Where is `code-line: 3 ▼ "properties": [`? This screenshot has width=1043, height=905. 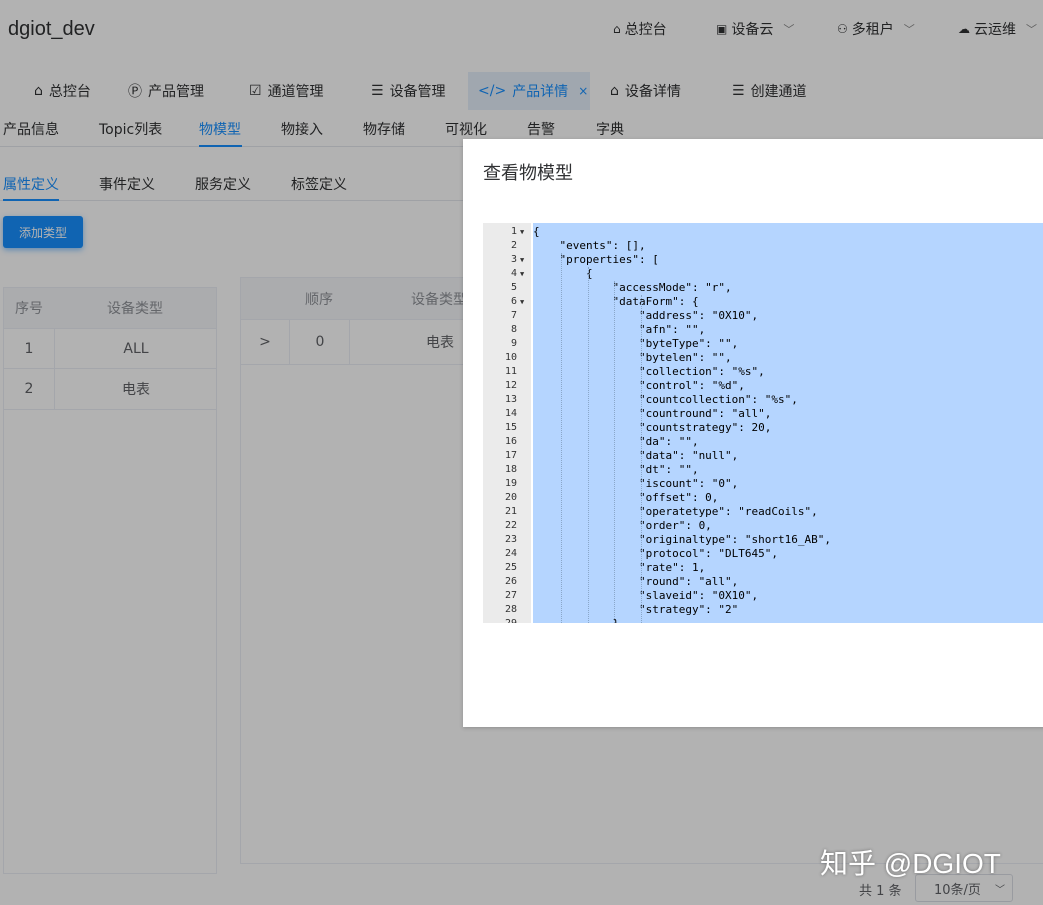 code-line: 3 ▼ "properties": [ is located at coordinates (763, 260).